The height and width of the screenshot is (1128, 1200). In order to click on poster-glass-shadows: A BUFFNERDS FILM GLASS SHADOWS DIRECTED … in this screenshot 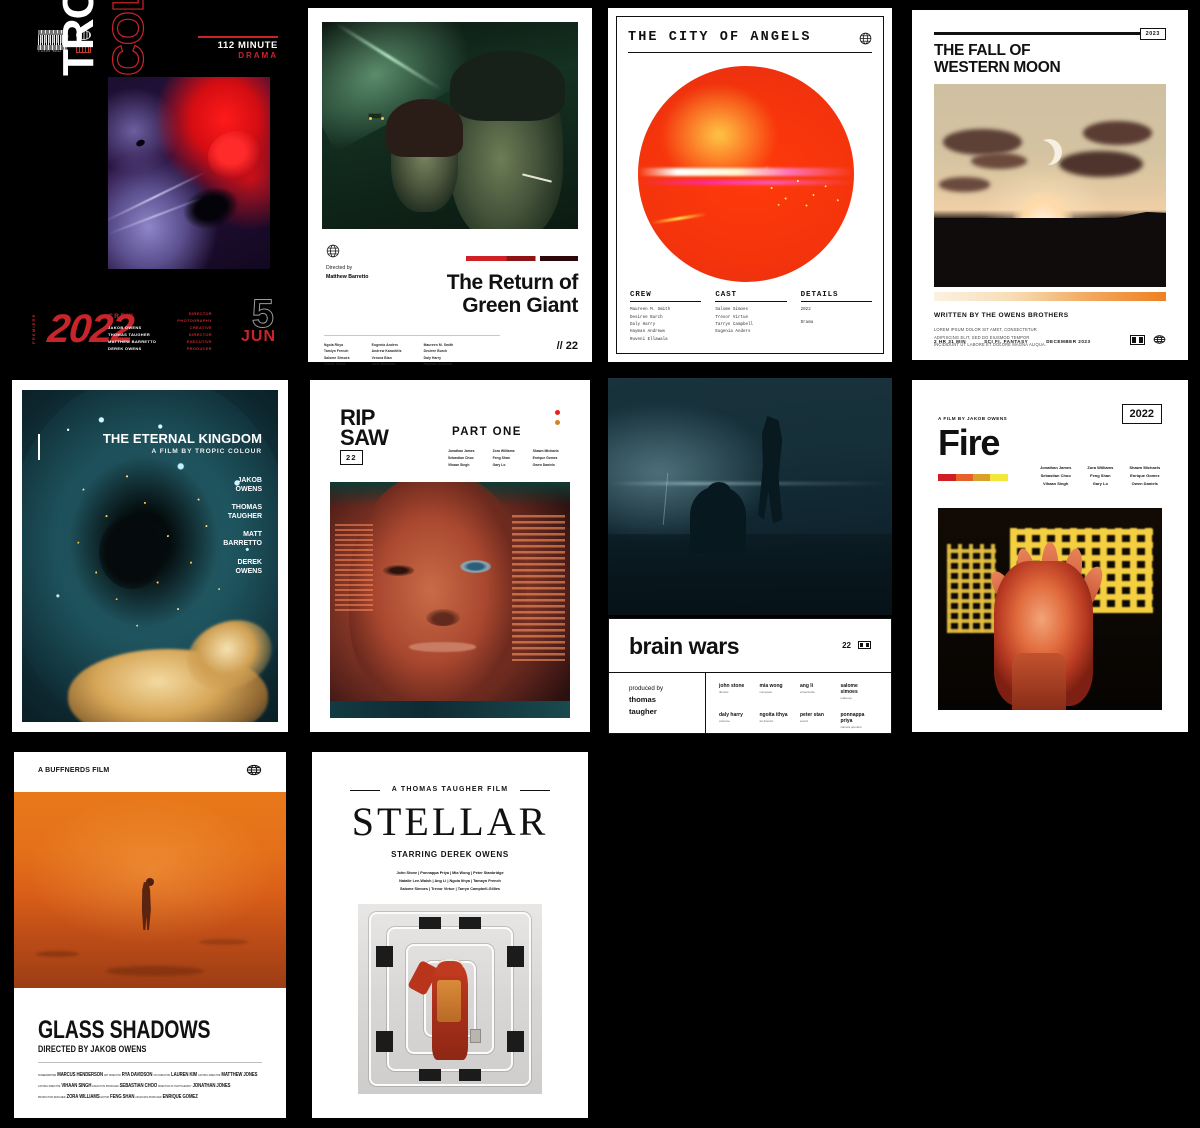, I will do `click(150, 935)`.